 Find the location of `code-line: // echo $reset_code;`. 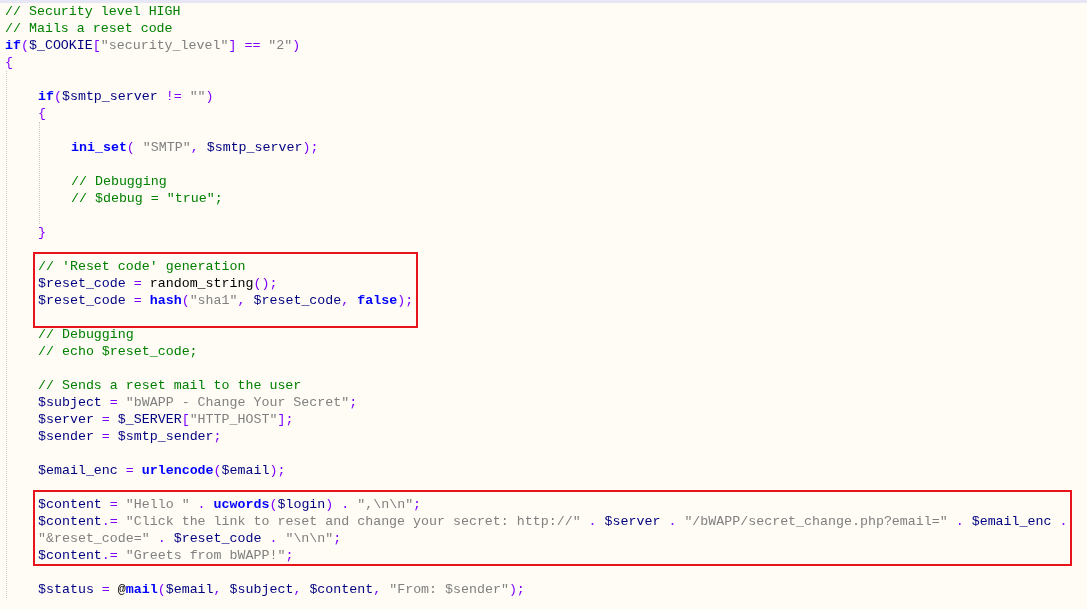

code-line: // echo $reset_code; is located at coordinates (118, 351).